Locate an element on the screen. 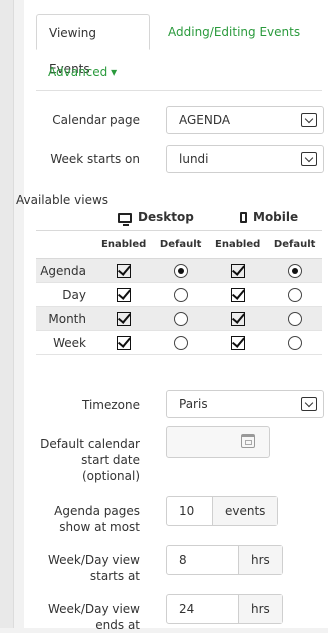  view-ends-label-line1: Week/Day view is located at coordinates (93, 609).